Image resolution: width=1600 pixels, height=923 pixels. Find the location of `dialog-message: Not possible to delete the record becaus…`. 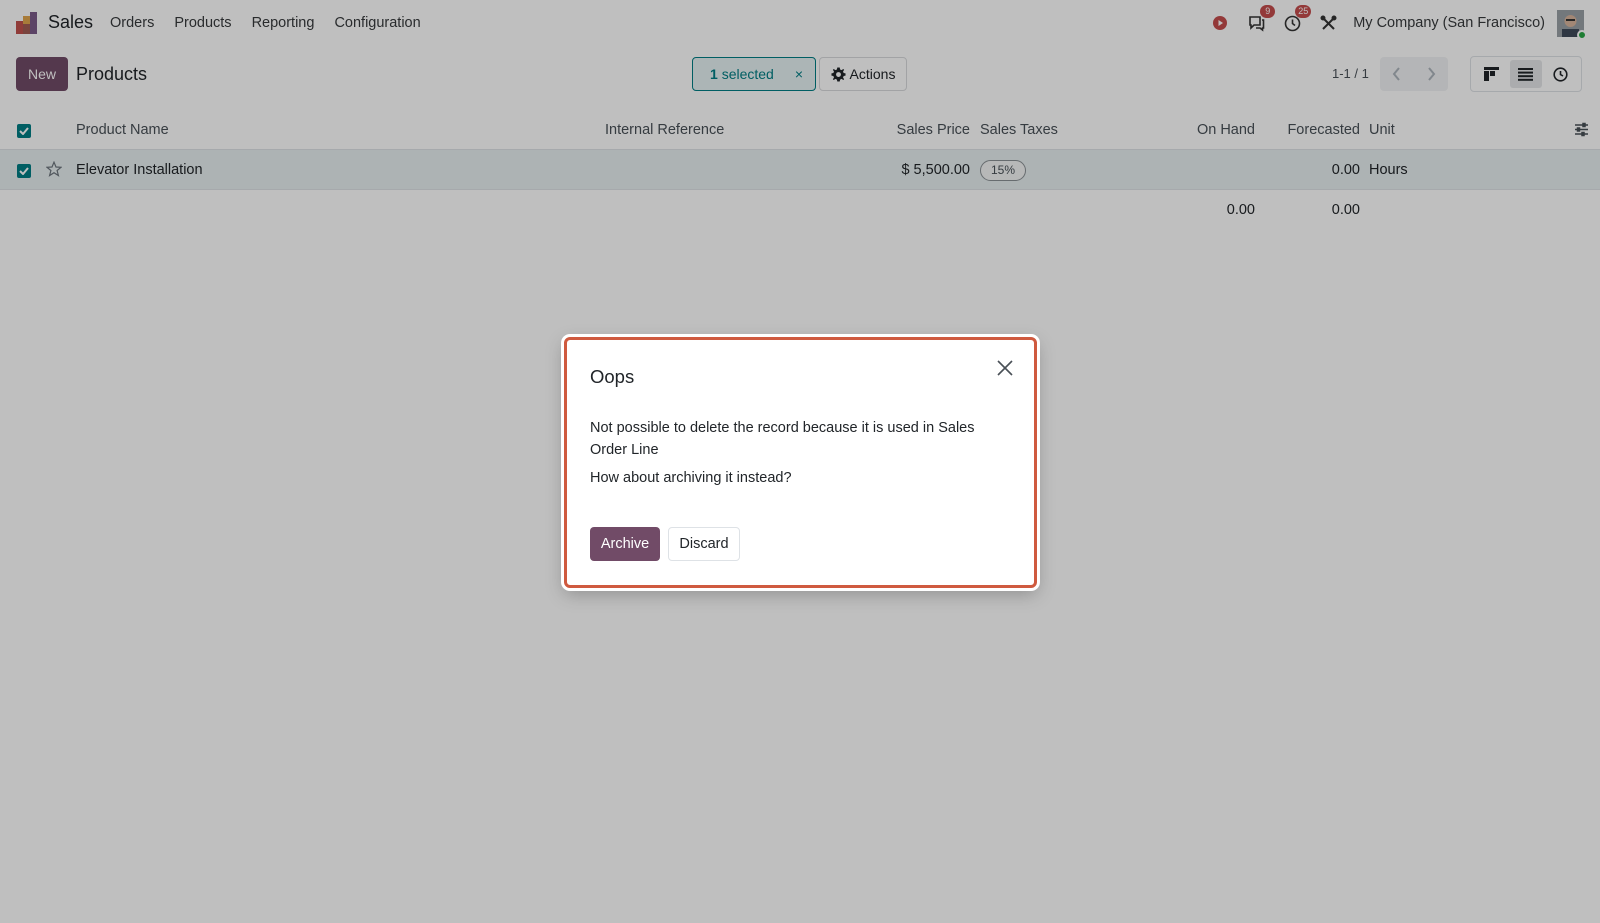

dialog-message: Not possible to delete the record becaus… is located at coordinates (782, 439).